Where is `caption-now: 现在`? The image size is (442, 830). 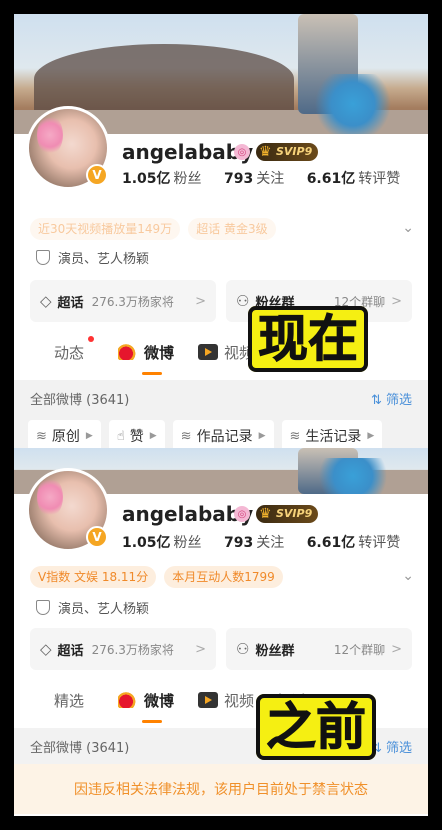
caption-now: 现在 is located at coordinates (308, 339).